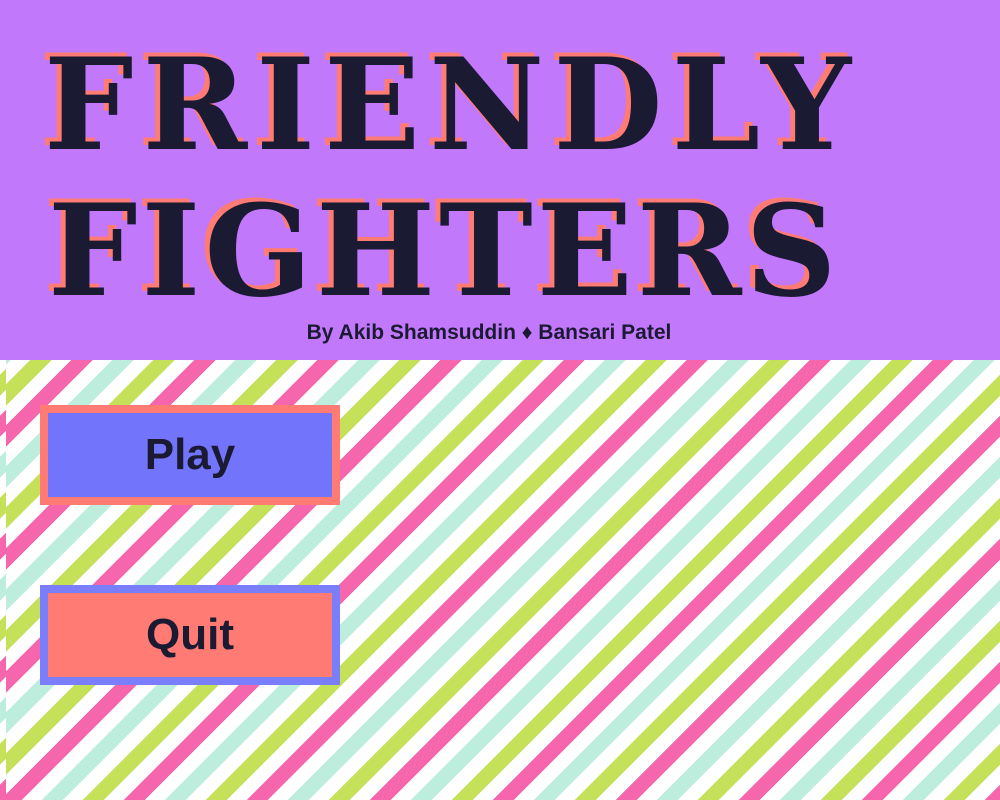 The image size is (1000, 800). I want to click on quit-button-label: Quit, so click(190, 634).